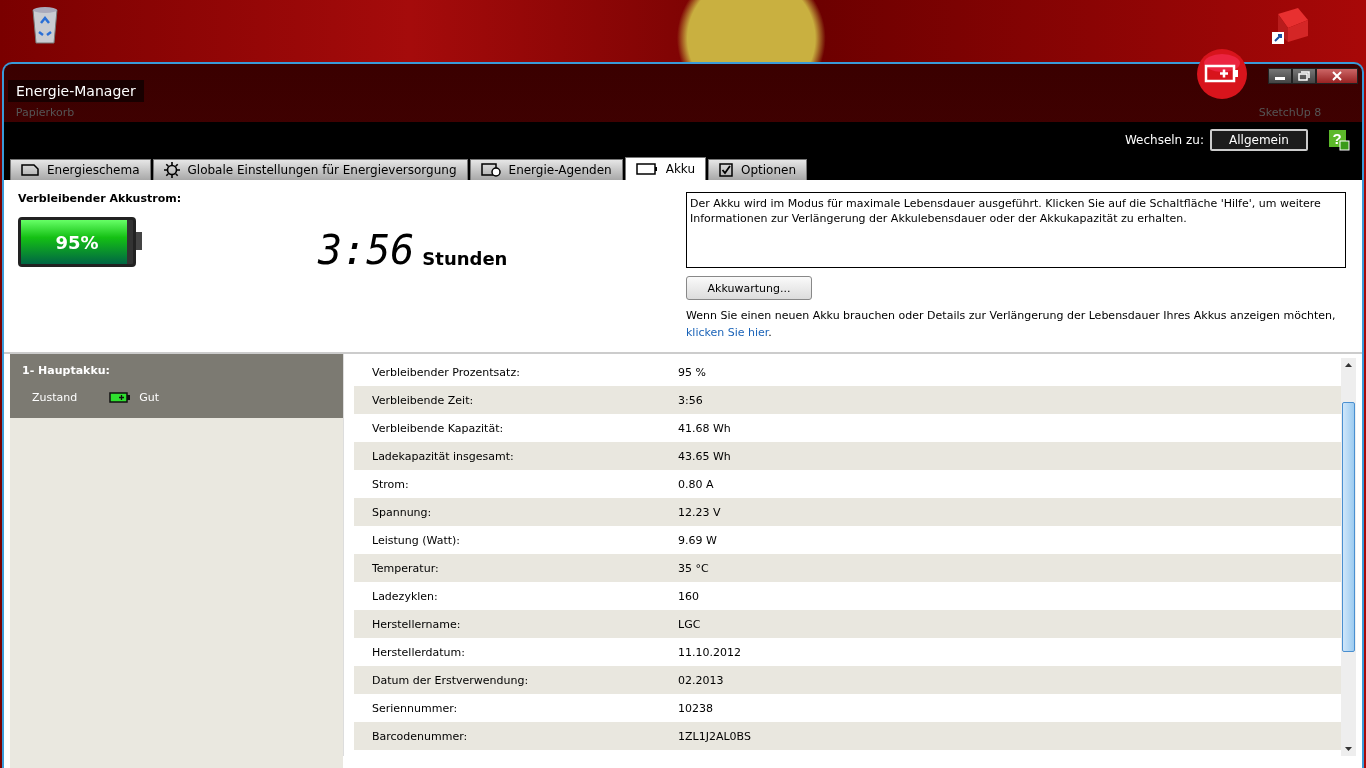  What do you see at coordinates (390, 484) in the screenshot?
I see `detail-label: Strom:` at bounding box center [390, 484].